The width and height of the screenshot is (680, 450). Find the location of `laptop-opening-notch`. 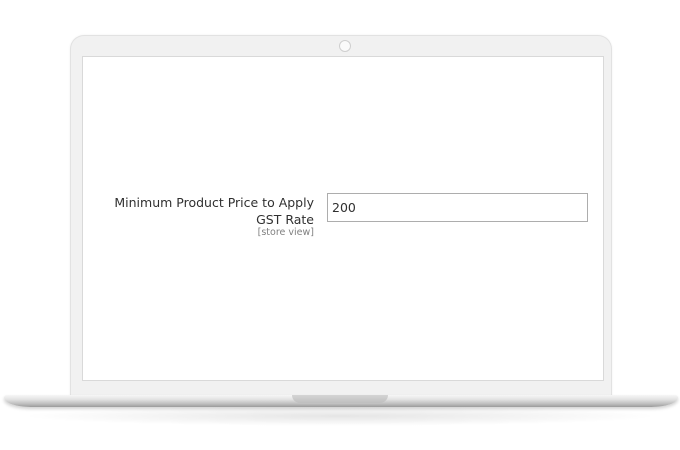

laptop-opening-notch is located at coordinates (340, 399).